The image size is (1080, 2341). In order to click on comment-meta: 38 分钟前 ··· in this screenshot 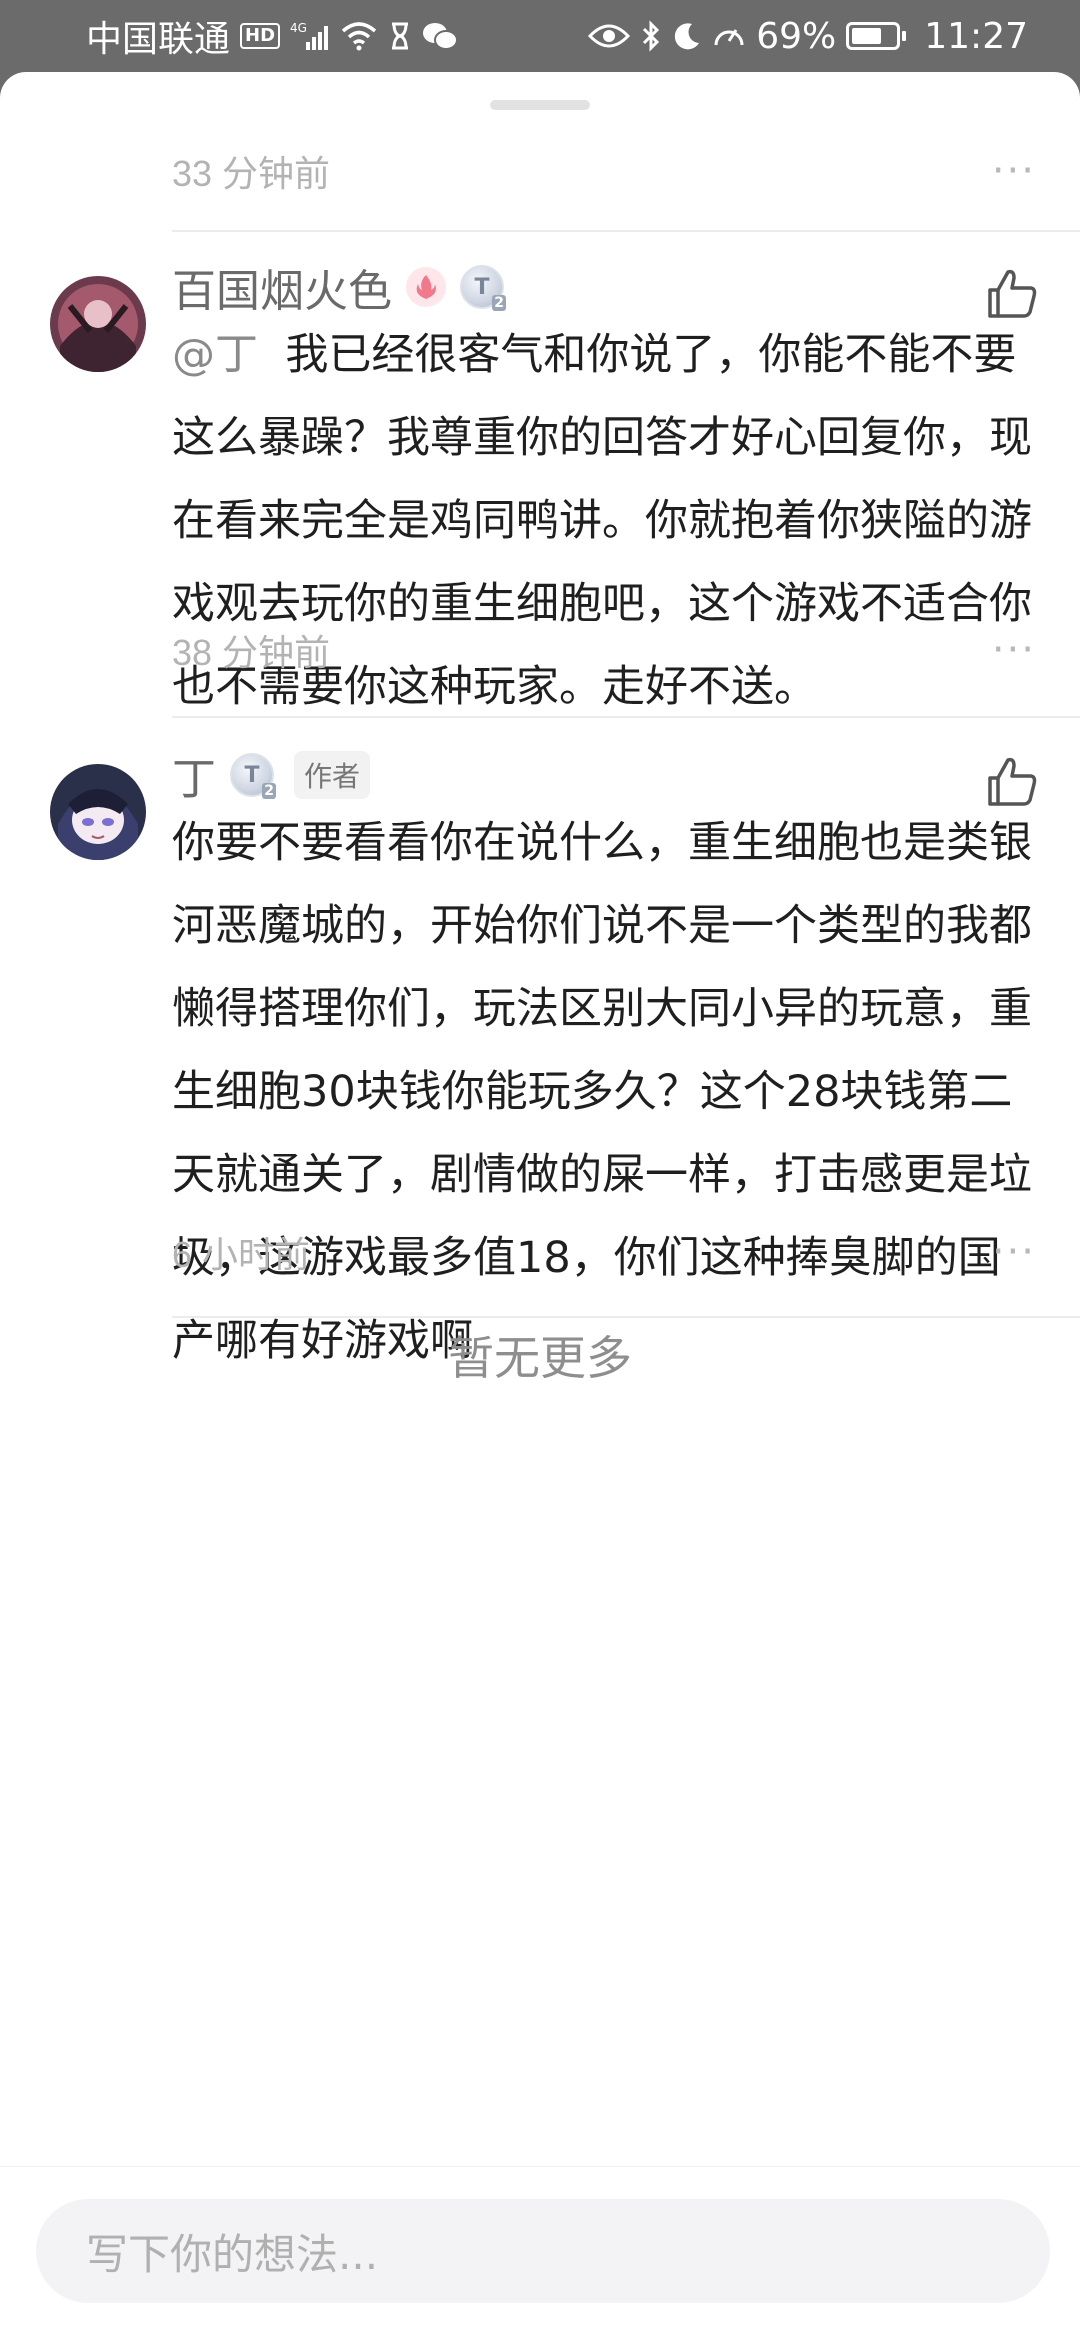, I will do `click(604, 650)`.